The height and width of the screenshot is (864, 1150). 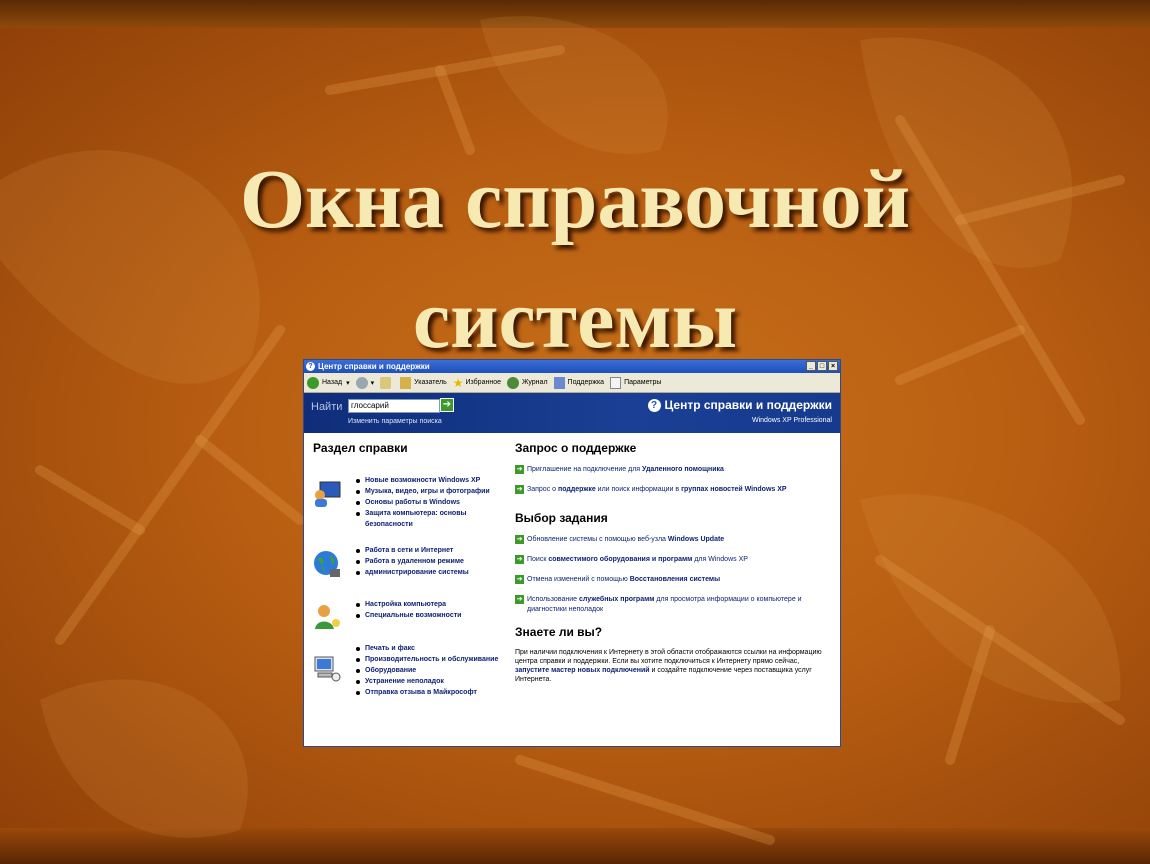 What do you see at coordinates (477, 383) in the screenshot?
I see `favorites-button: ★ Избранное` at bounding box center [477, 383].